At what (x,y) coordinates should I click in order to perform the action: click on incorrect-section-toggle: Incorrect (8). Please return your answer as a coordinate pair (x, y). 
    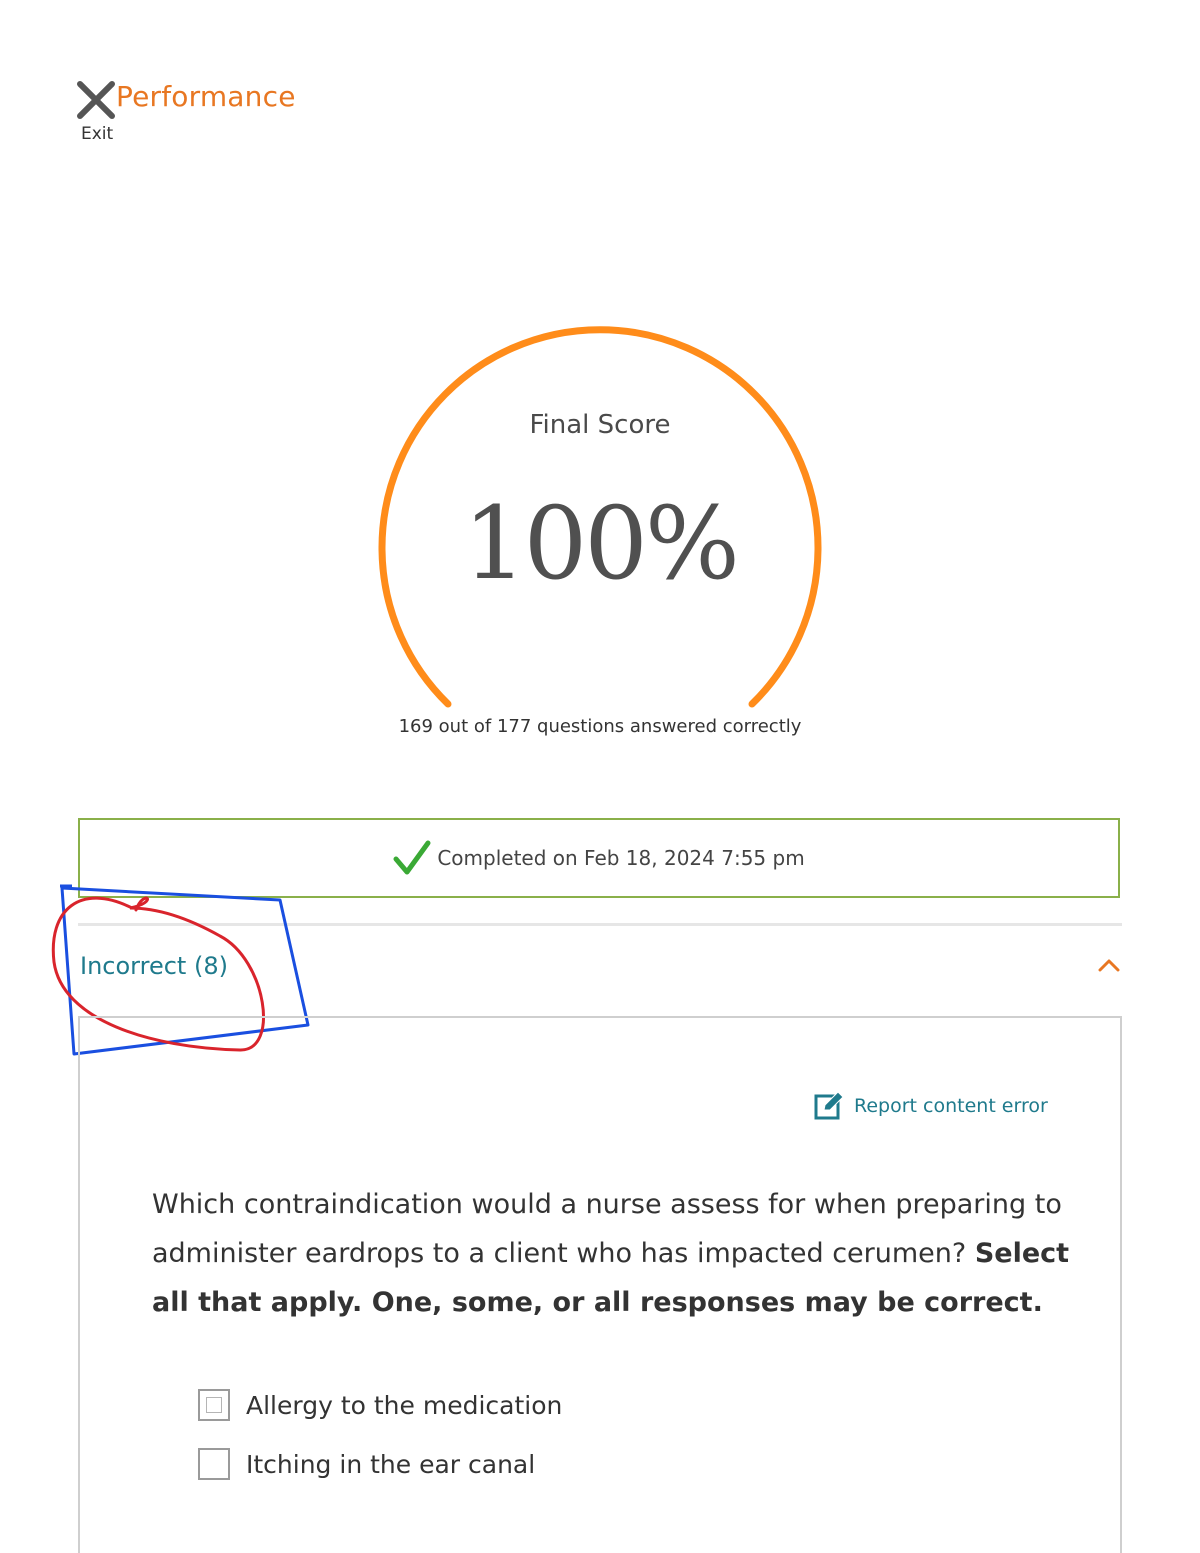
    Looking at the image, I should click on (600, 968).